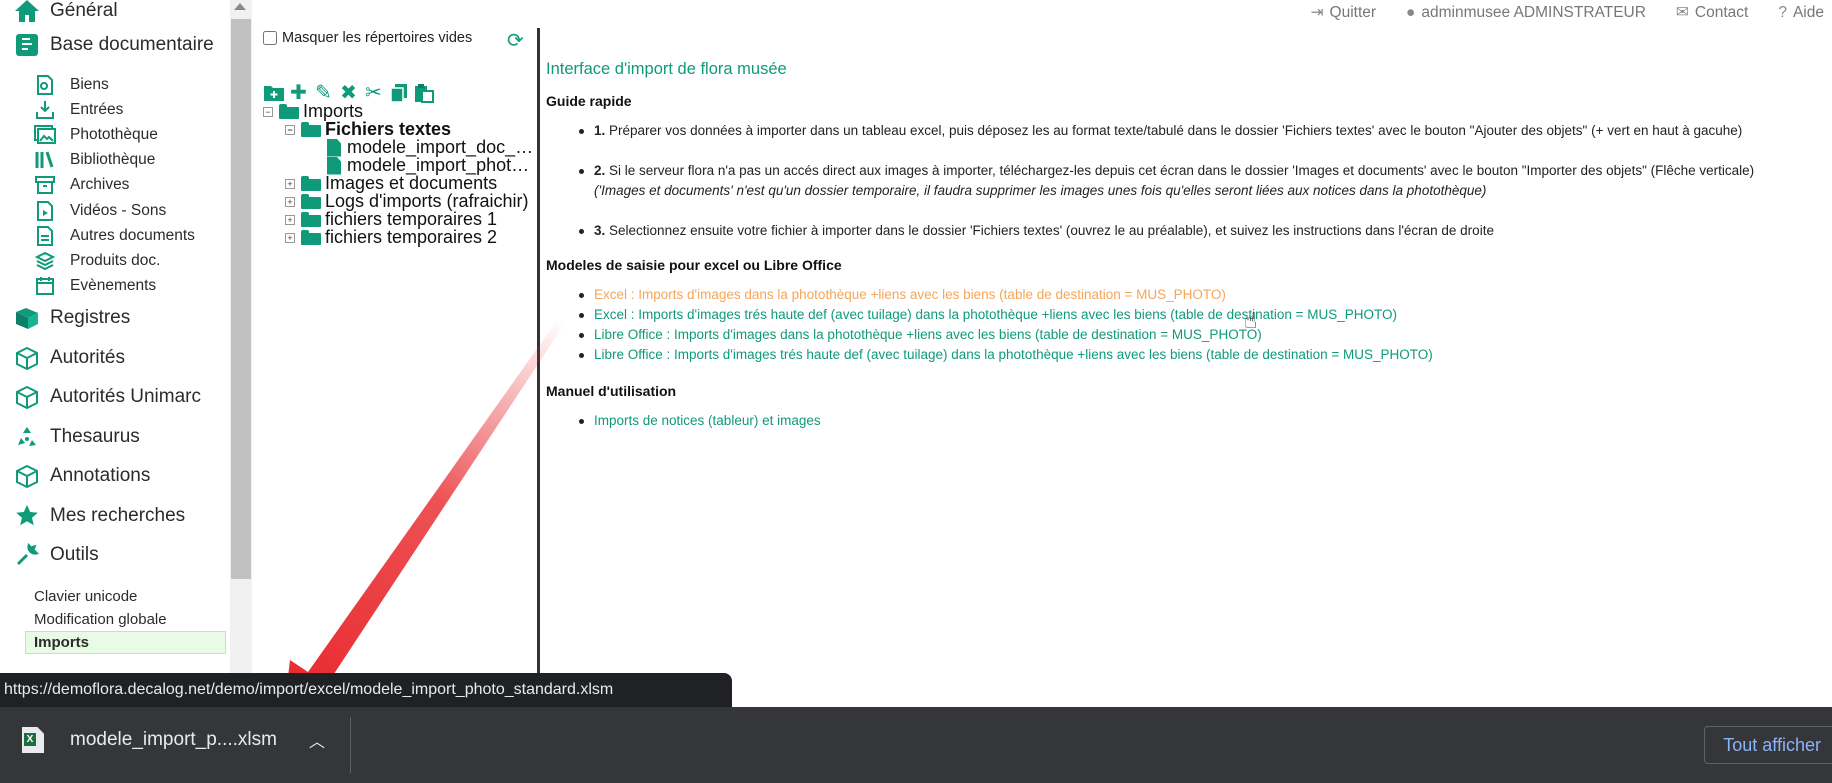 Image resolution: width=1832 pixels, height=783 pixels. Describe the element at coordinates (398, 92) in the screenshot. I see `copy-icon` at that location.